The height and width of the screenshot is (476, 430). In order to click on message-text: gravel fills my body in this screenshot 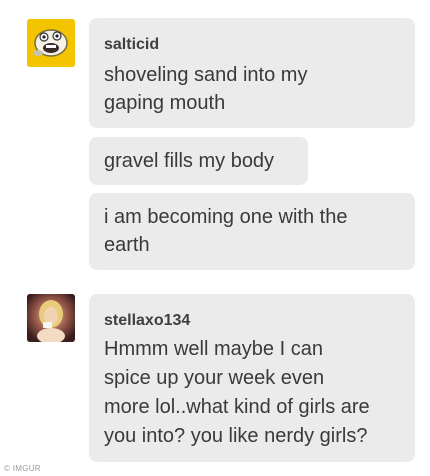, I will do `click(189, 161)`.